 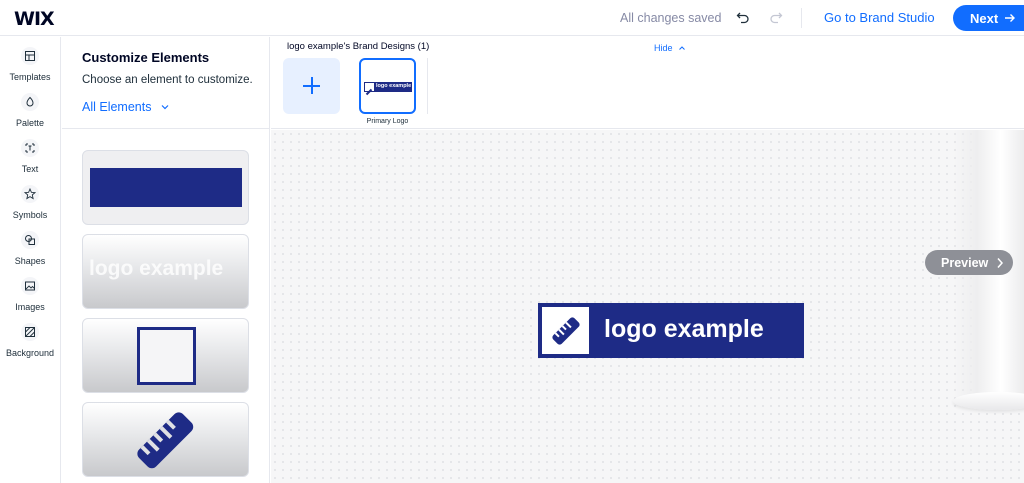 I want to click on palette-icon, so click(x=30, y=102).